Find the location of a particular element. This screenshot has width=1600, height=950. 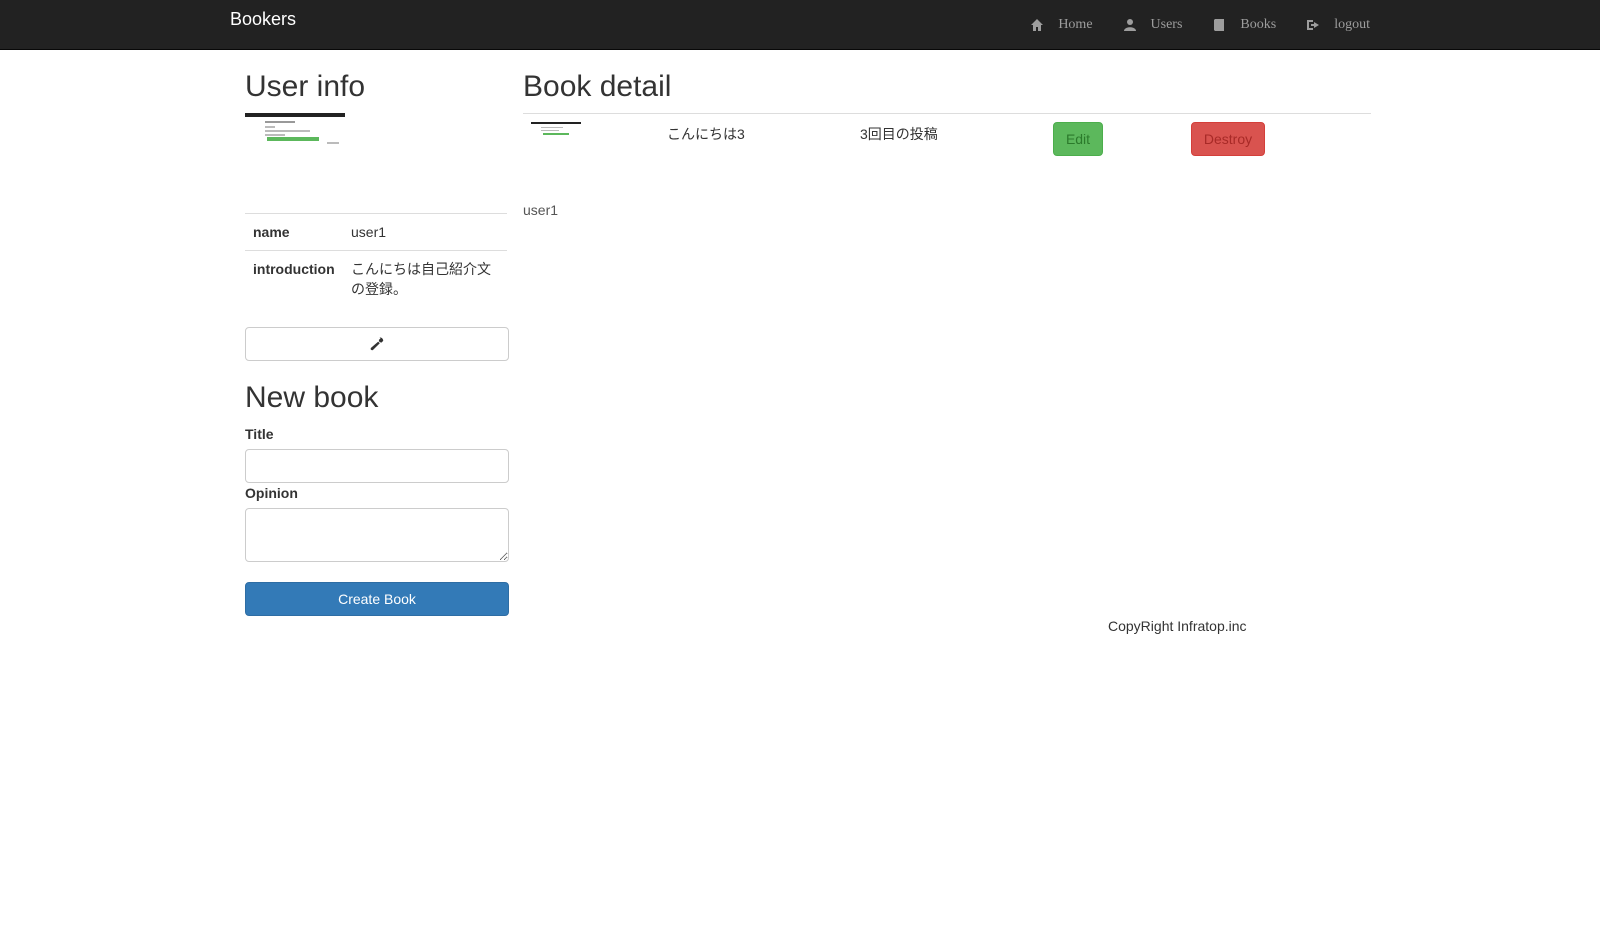

nav-users: Users is located at coordinates (1153, 25).